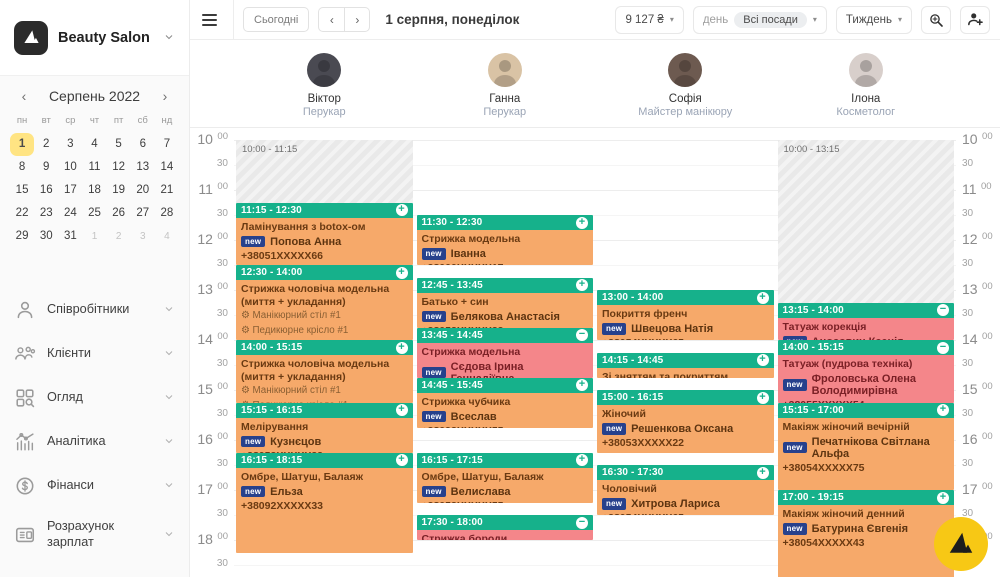  I want to click on calendar-day: 31, so click(70, 236).